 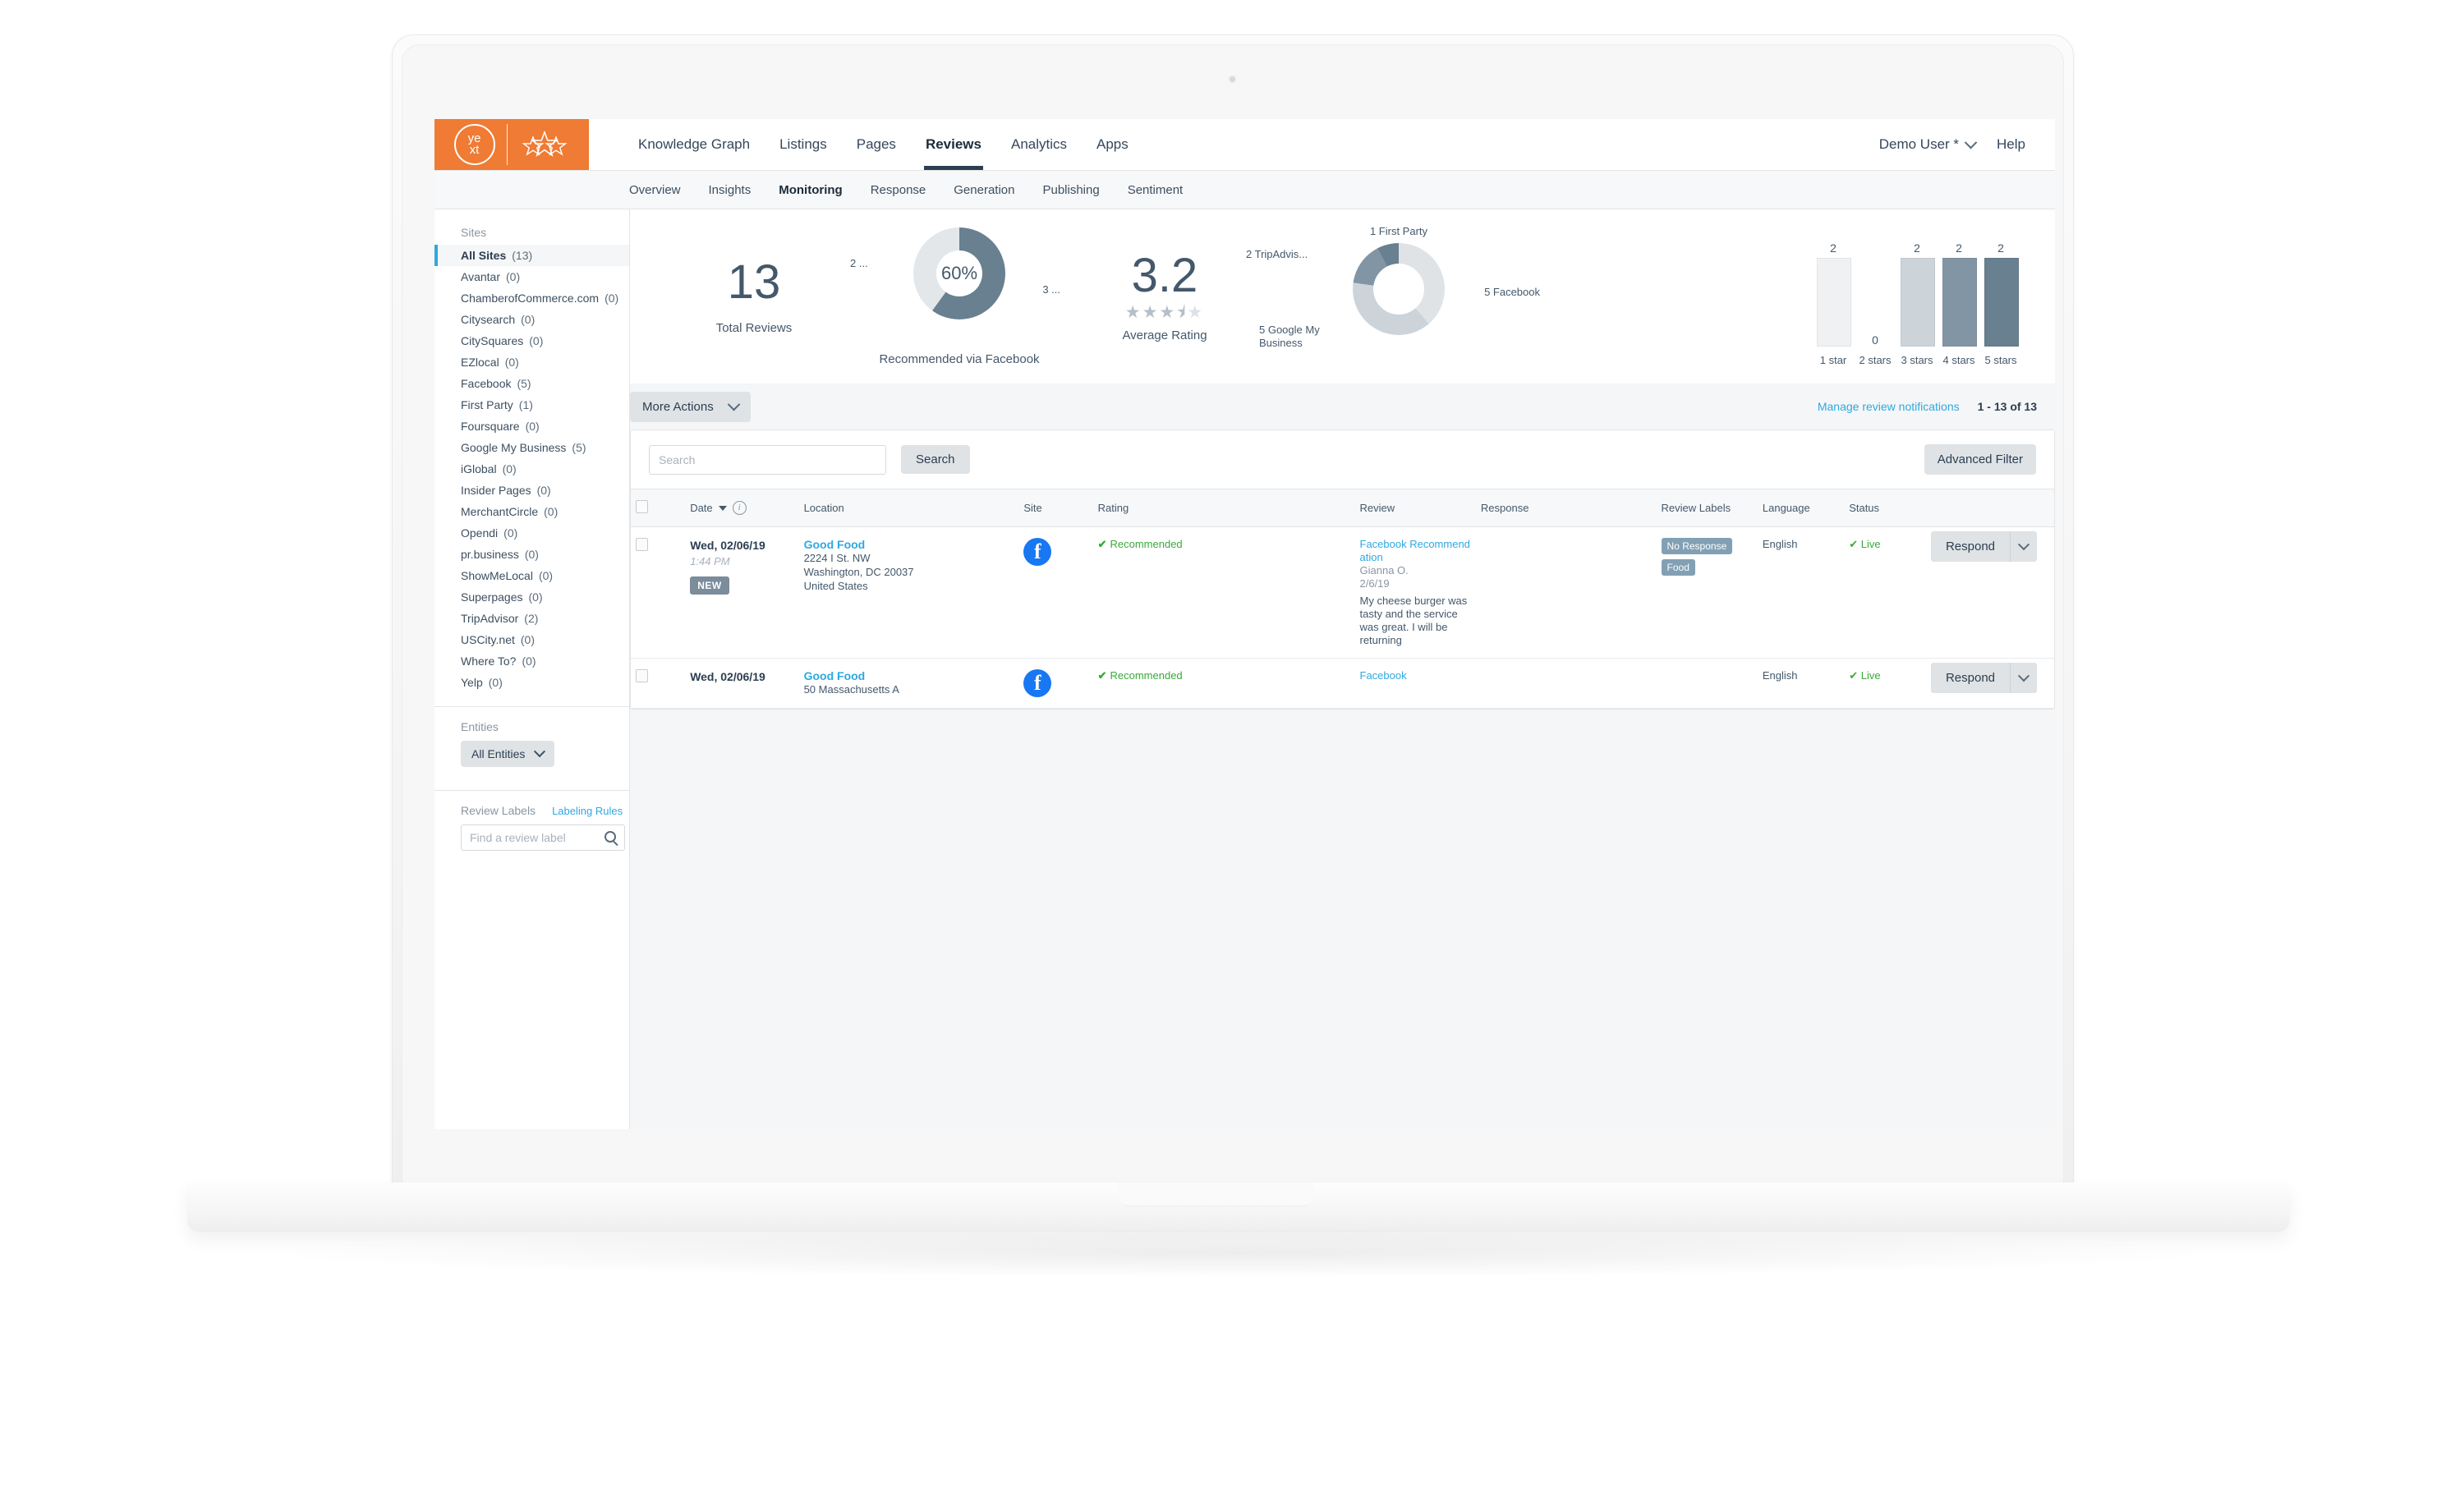 I want to click on help-link: Help, so click(x=2011, y=144).